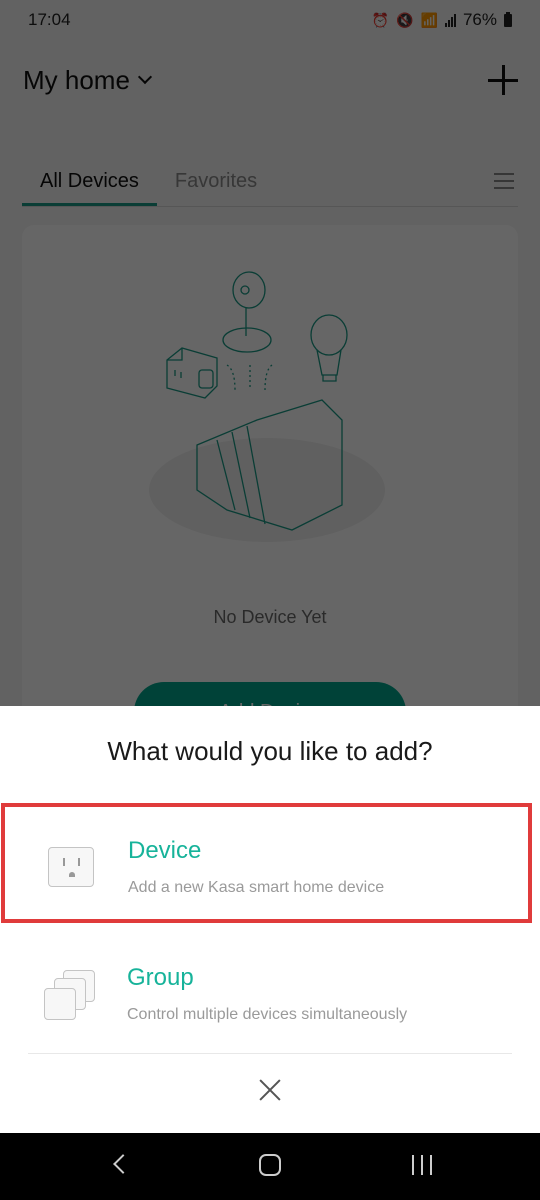 The width and height of the screenshot is (540, 1200). What do you see at coordinates (165, 850) in the screenshot?
I see `option-device-title: Device` at bounding box center [165, 850].